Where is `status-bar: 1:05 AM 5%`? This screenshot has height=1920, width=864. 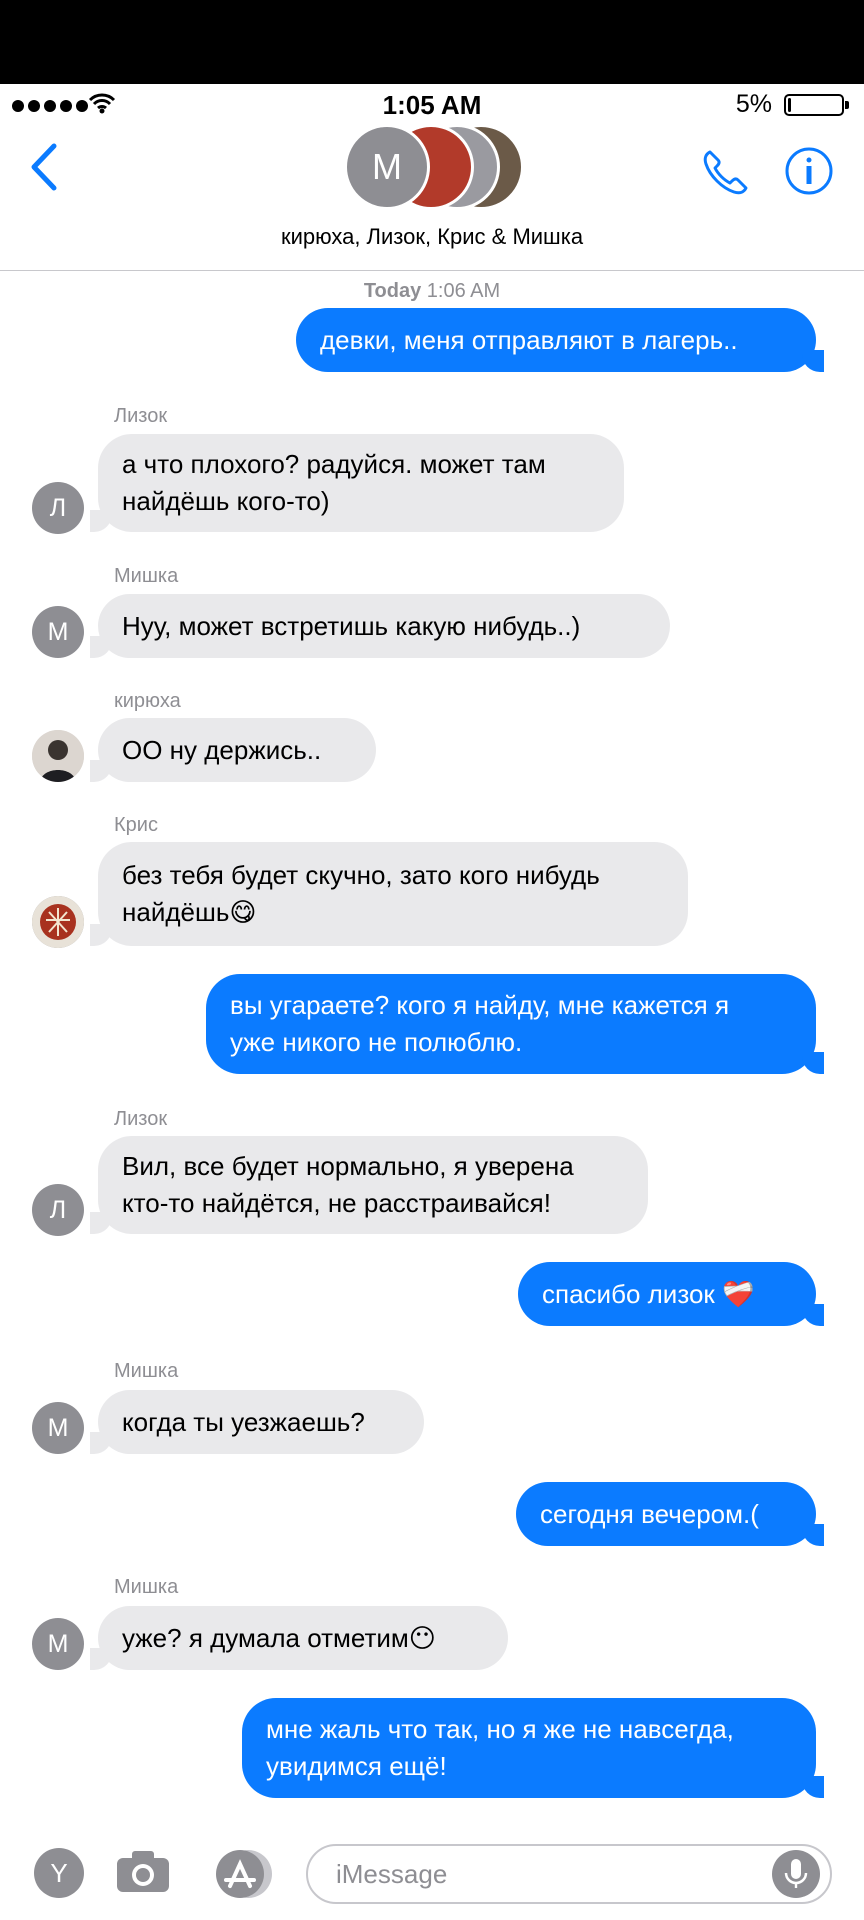
status-bar: 1:05 AM 5% is located at coordinates (432, 104).